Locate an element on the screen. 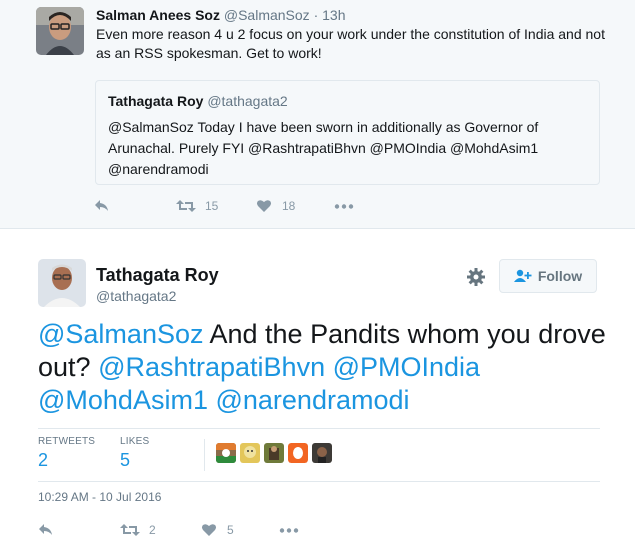 This screenshot has height=545, width=635. retweet-button: 2 is located at coordinates (138, 530).